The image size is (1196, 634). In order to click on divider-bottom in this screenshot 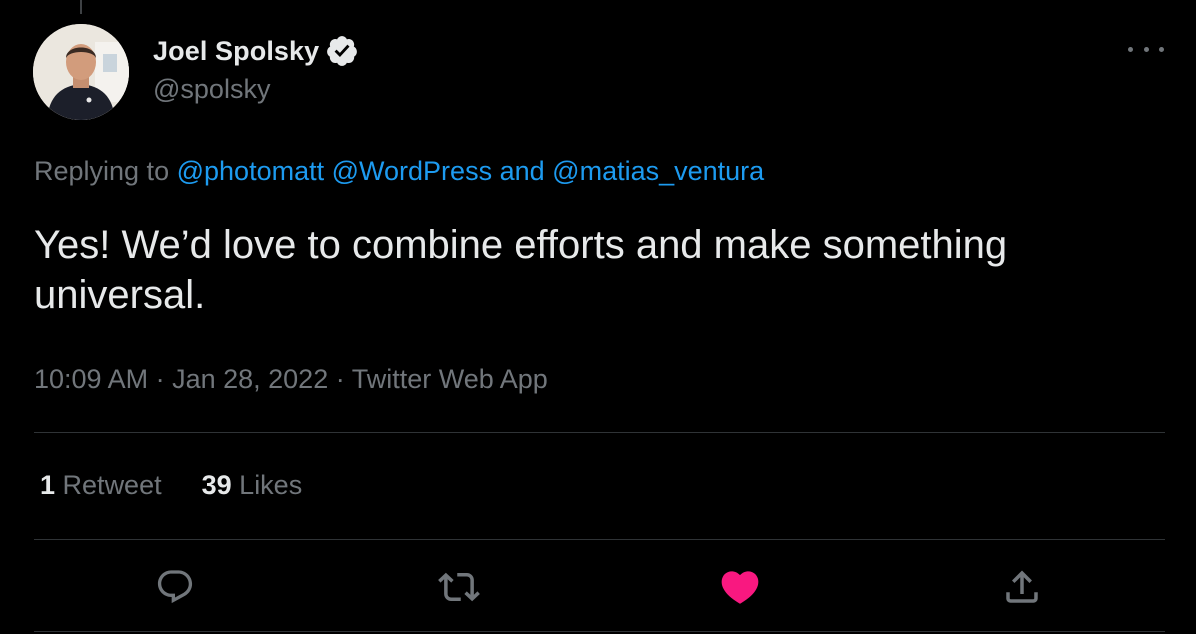, I will do `click(599, 631)`.